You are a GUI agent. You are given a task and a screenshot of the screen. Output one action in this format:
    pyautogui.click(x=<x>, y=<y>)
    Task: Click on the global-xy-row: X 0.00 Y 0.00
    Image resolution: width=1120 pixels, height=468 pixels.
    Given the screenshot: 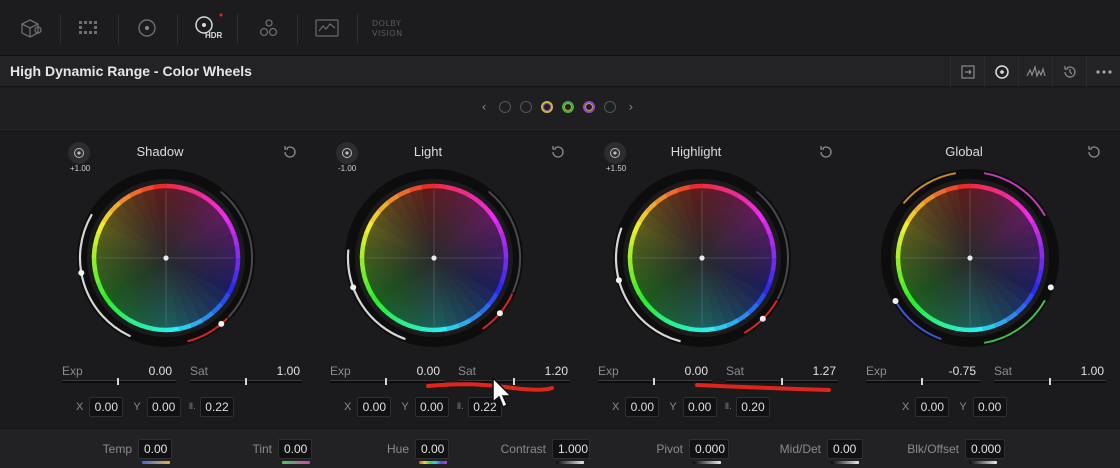 What is the action you would take?
    pyautogui.click(x=949, y=407)
    